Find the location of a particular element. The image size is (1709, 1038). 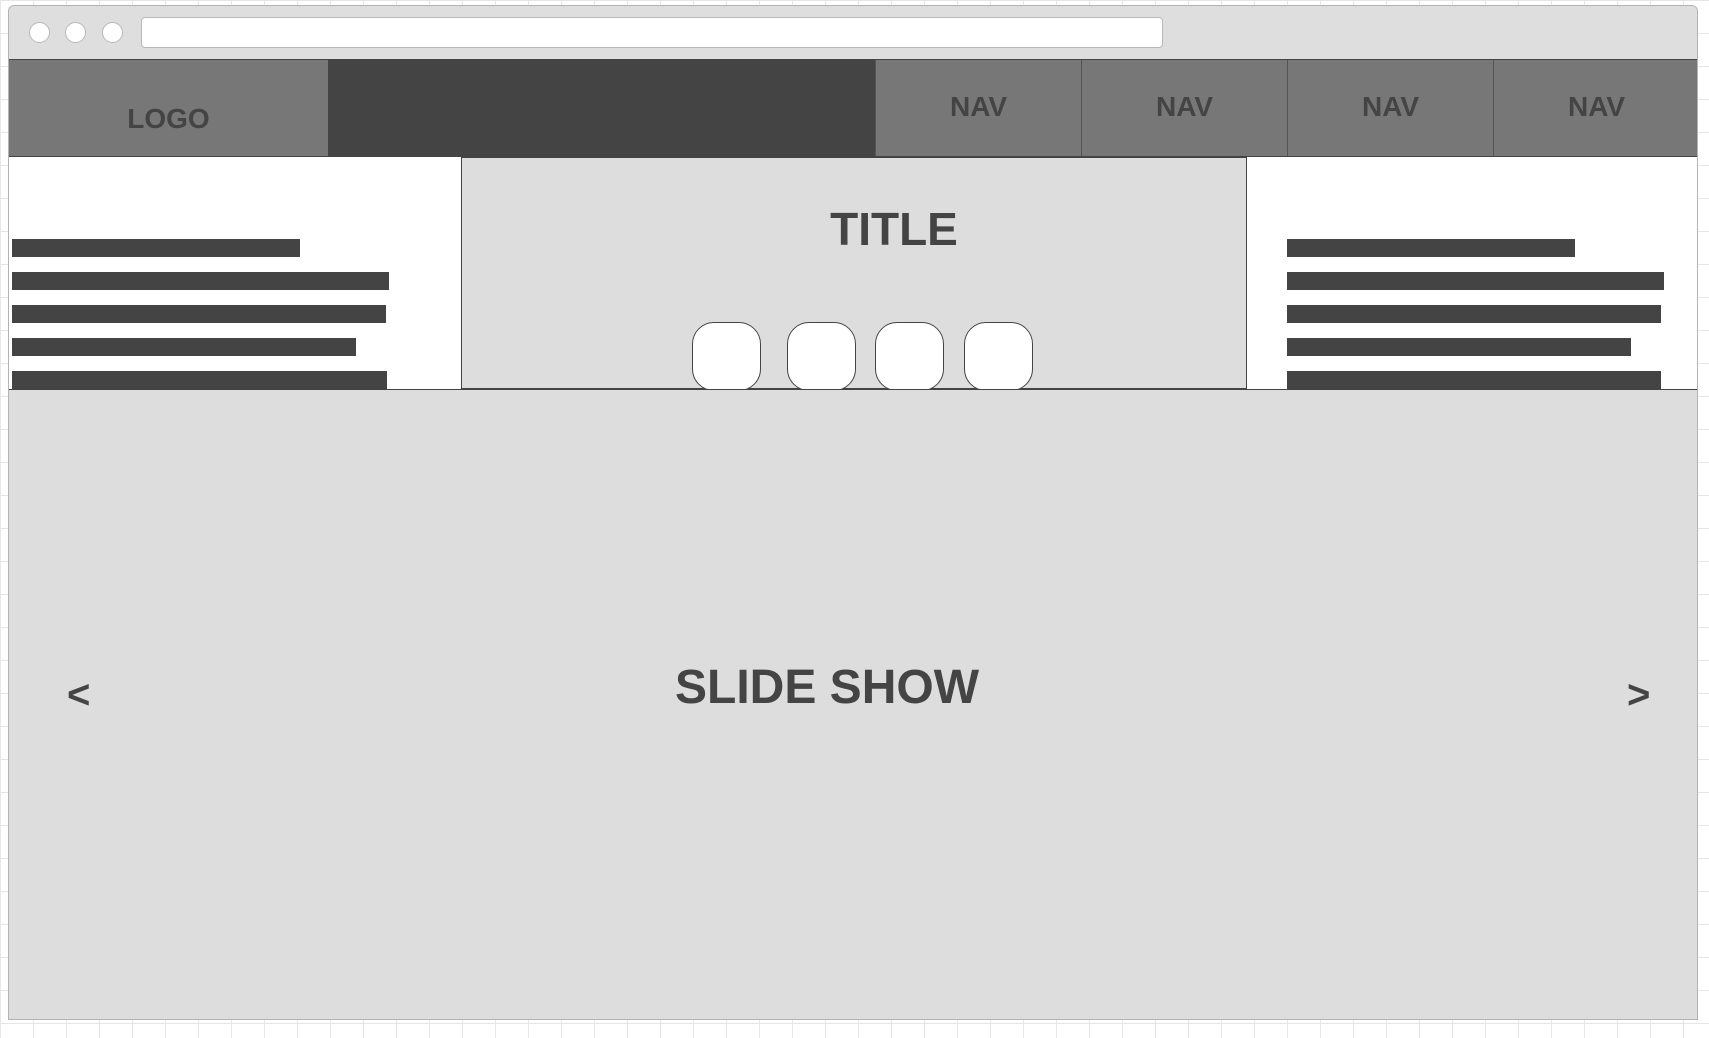

left-text-block is located at coordinates (235, 273).